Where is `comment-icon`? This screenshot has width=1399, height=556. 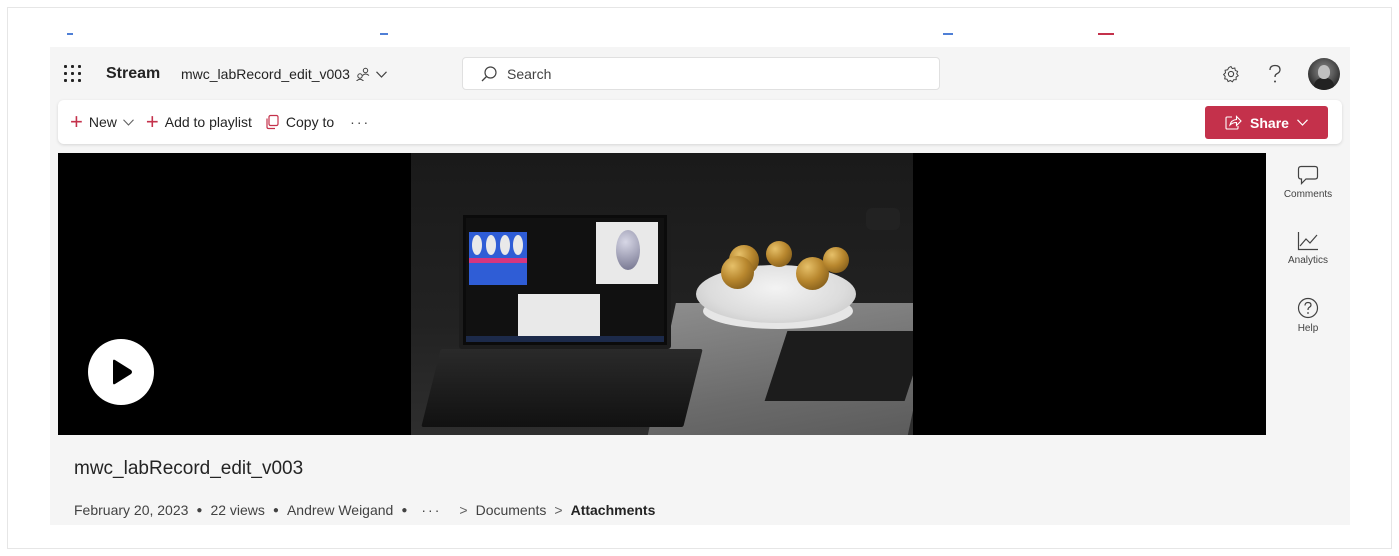
comment-icon is located at coordinates (1308, 175).